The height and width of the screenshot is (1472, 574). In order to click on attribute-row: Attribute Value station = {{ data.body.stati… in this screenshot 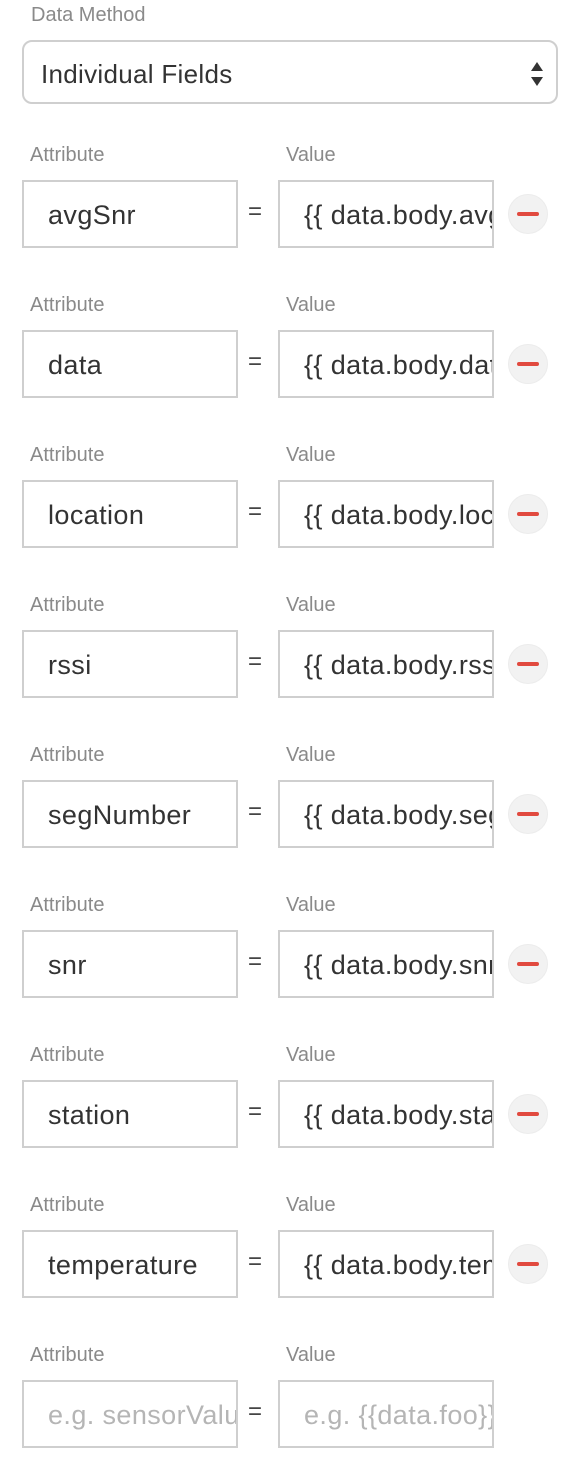, I will do `click(287, 1107)`.